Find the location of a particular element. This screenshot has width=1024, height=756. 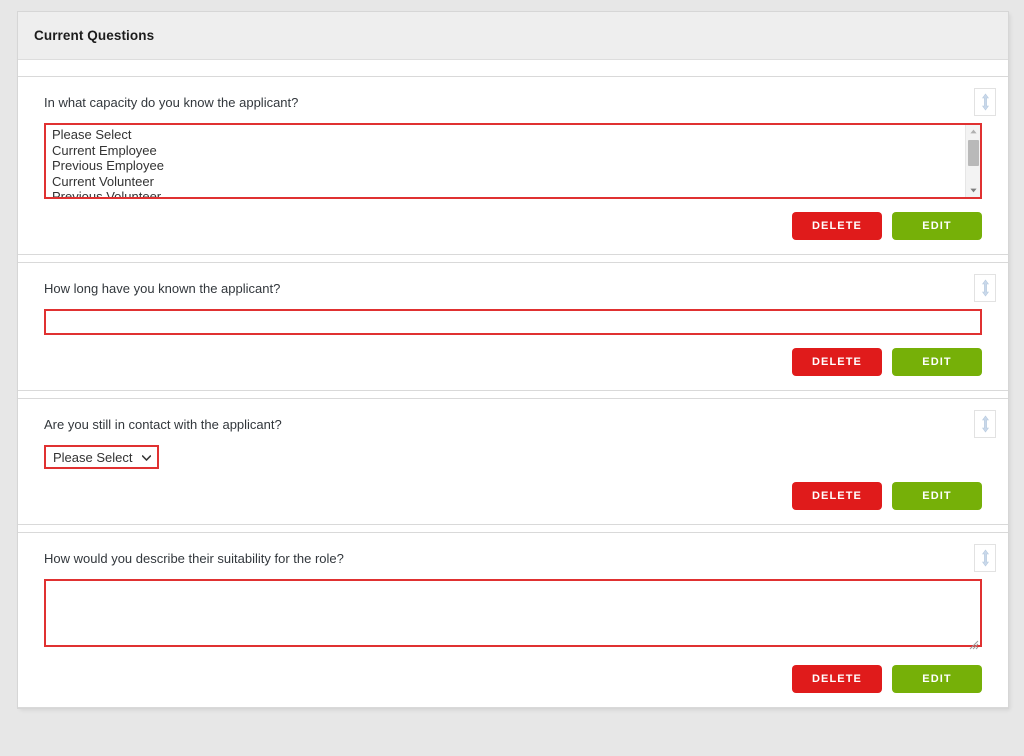

list-item: Previous Employee is located at coordinates (516, 166).